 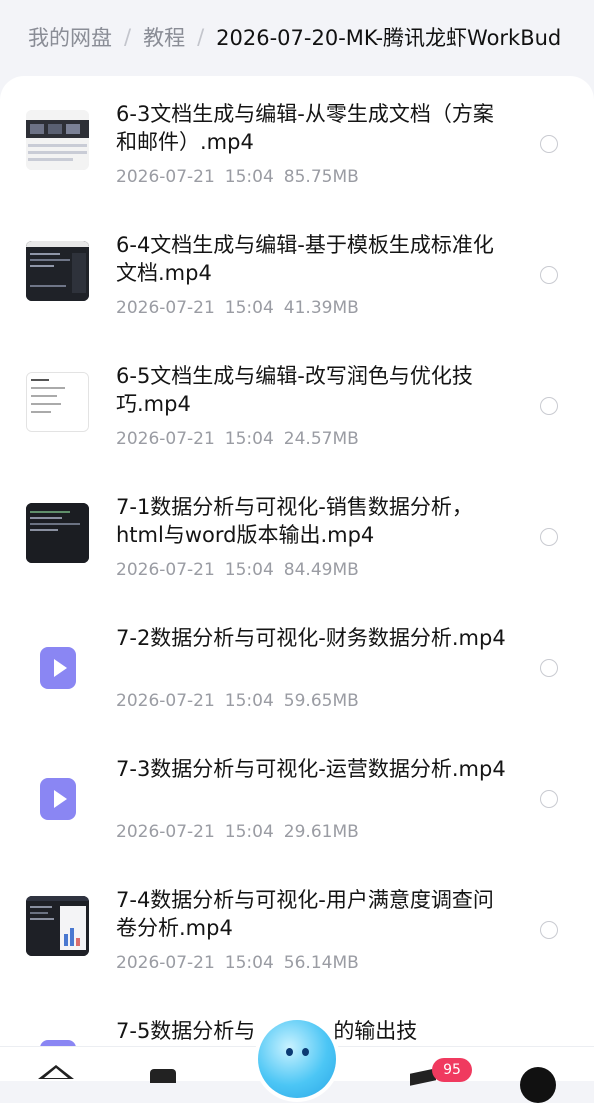 What do you see at coordinates (294, 390) in the screenshot?
I see `file-title: 6-5文档生成与编辑-改写润色与优化技巧.mp4` at bounding box center [294, 390].